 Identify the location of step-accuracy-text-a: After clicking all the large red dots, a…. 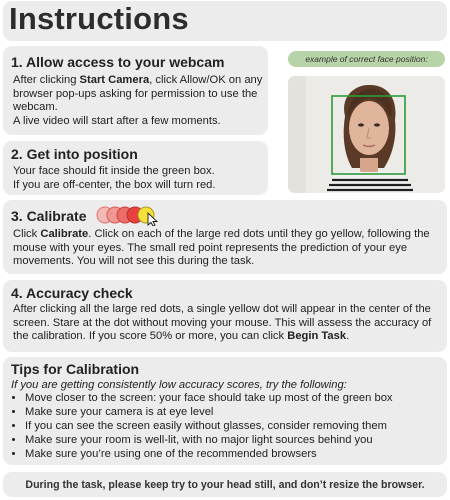
(222, 322).